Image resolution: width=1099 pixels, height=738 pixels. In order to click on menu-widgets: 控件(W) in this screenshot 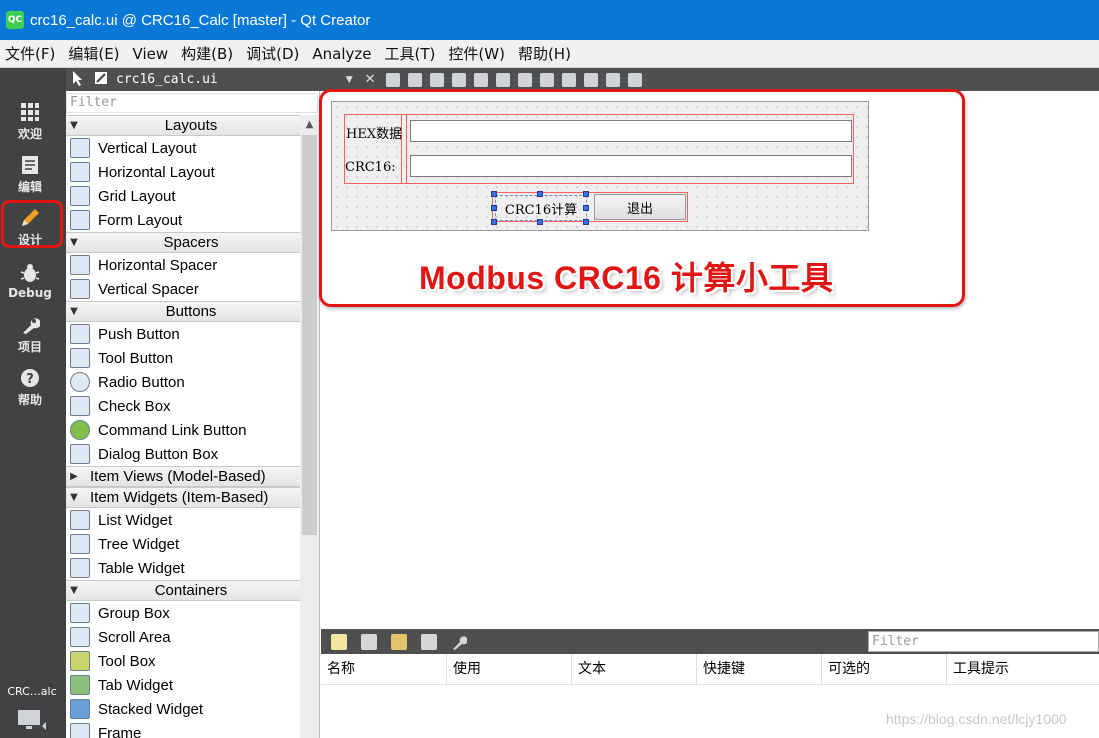, I will do `click(478, 53)`.